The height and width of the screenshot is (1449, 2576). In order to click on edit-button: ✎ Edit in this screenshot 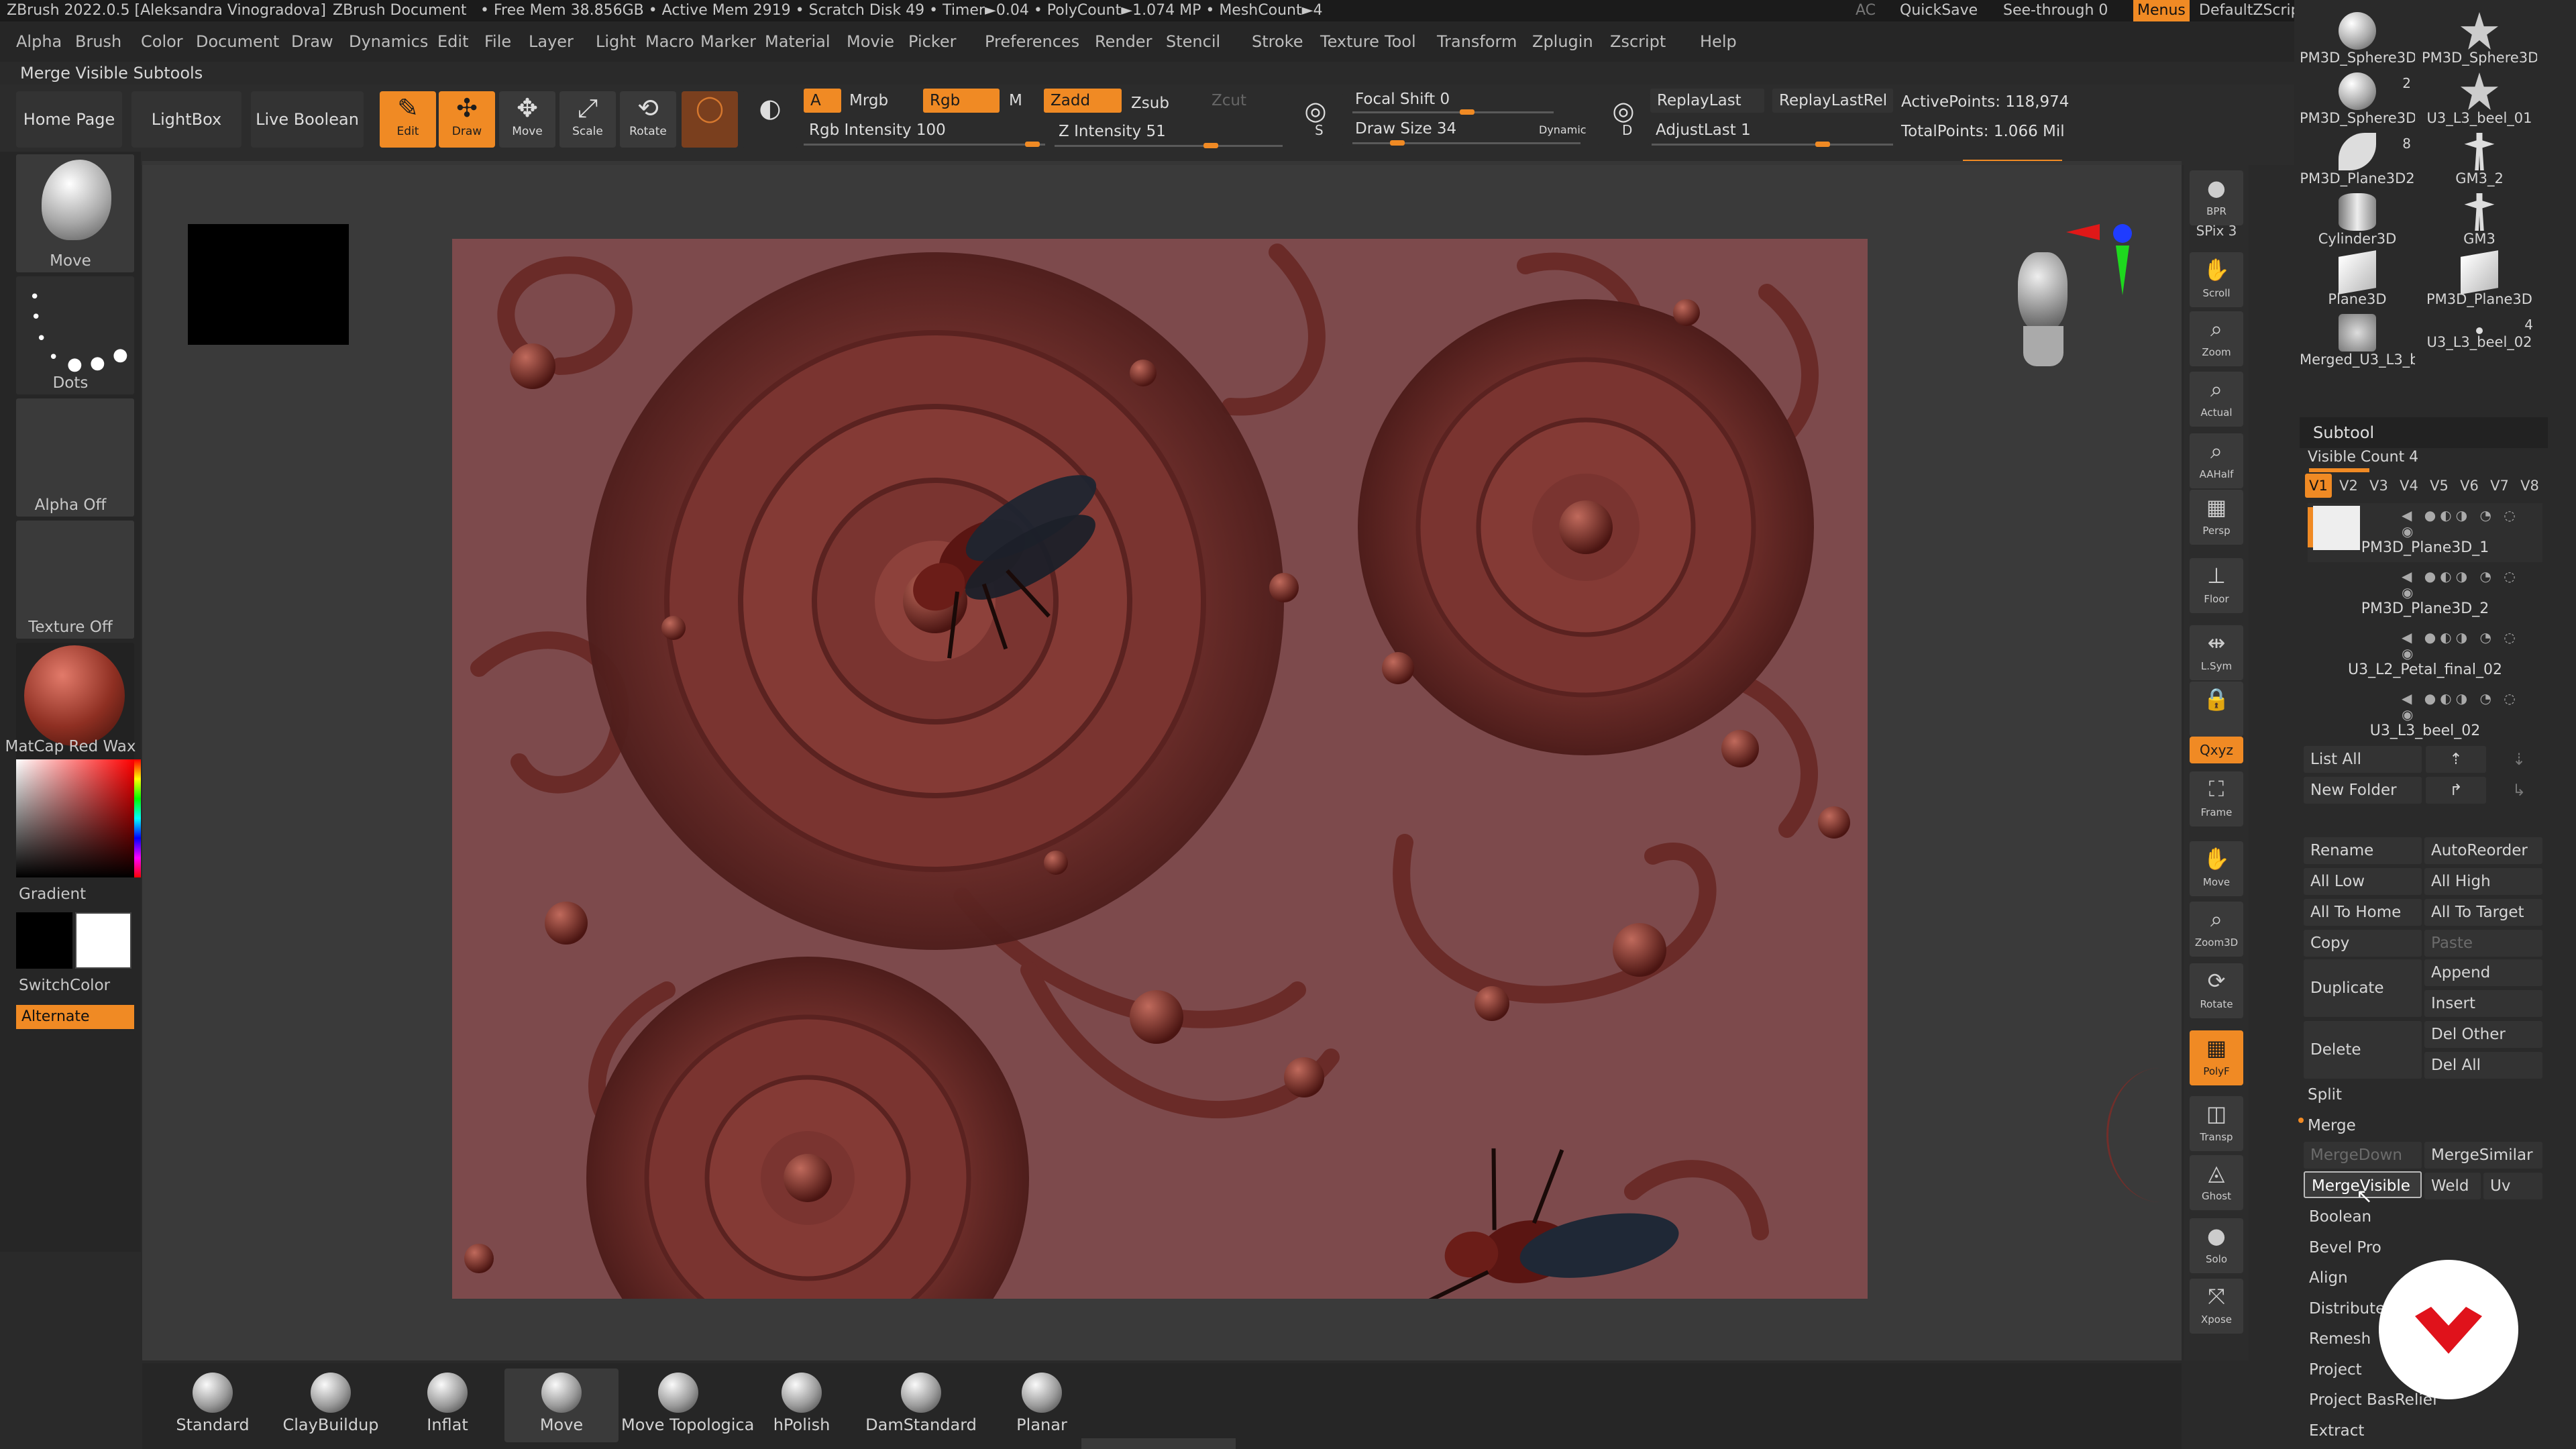, I will do `click(408, 119)`.